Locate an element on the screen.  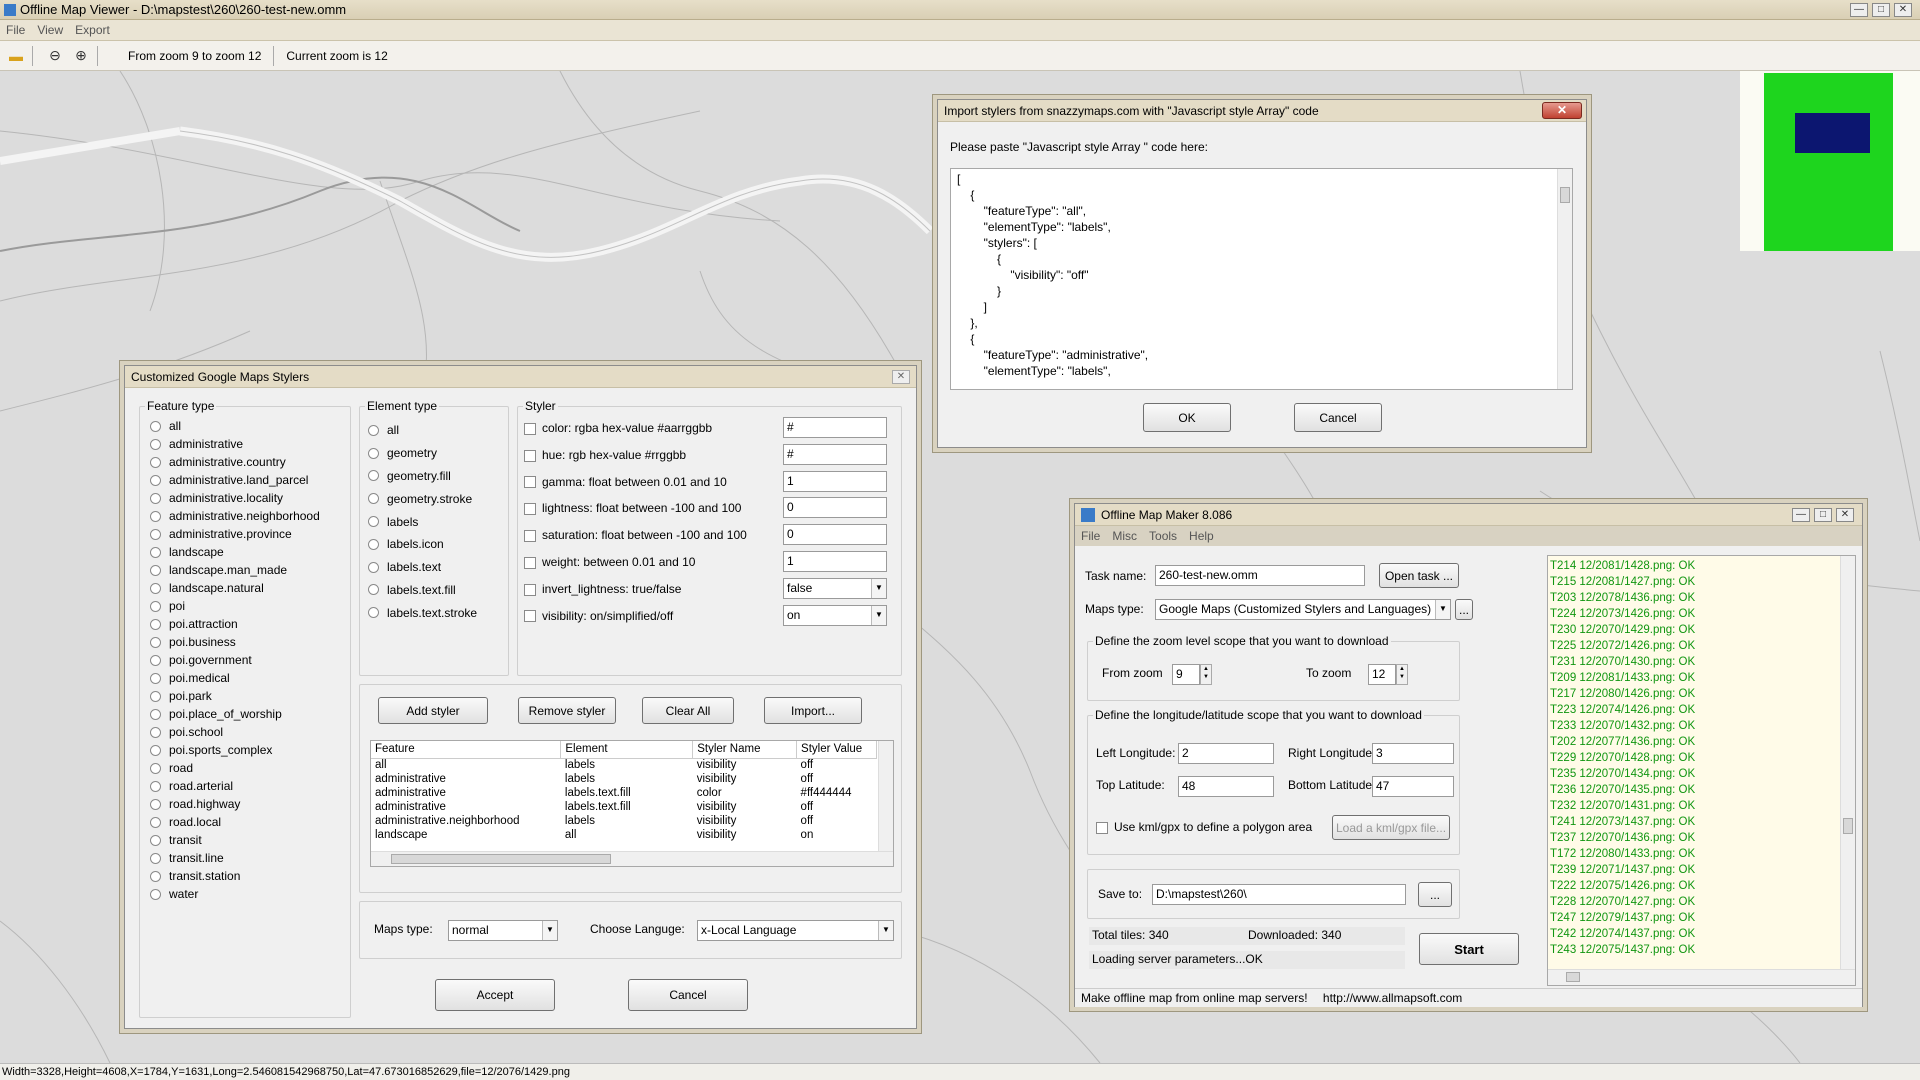
column-header: Styler Name is located at coordinates (745, 750).